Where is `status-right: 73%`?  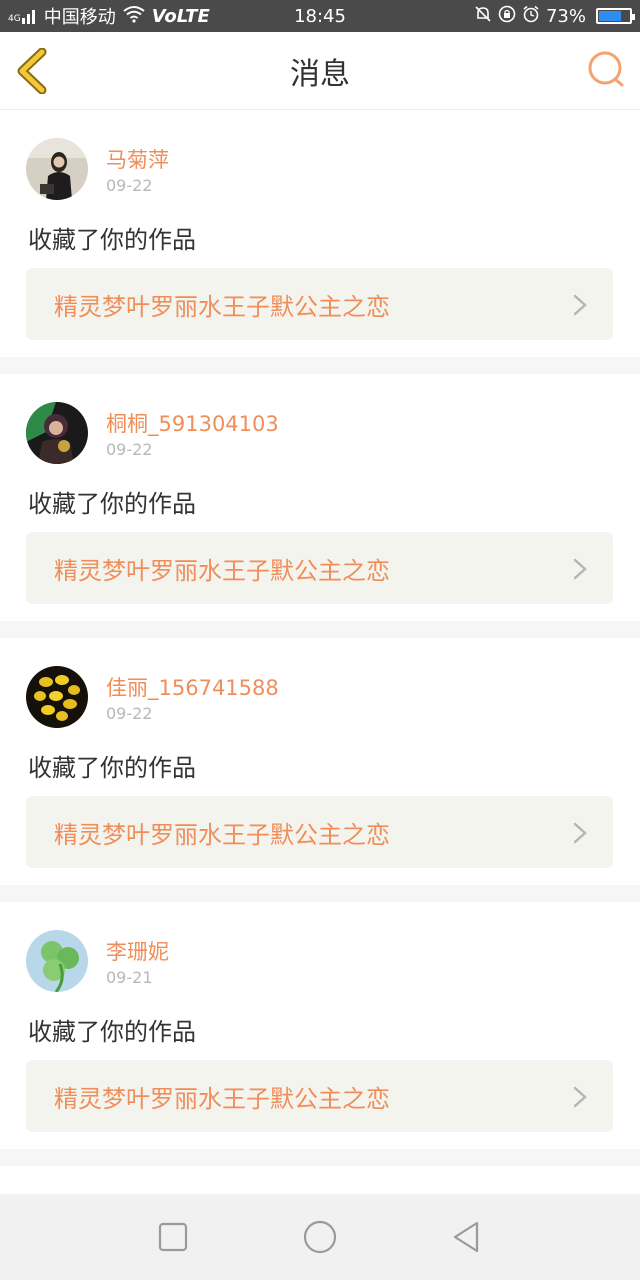
status-right: 73% is located at coordinates (554, 16).